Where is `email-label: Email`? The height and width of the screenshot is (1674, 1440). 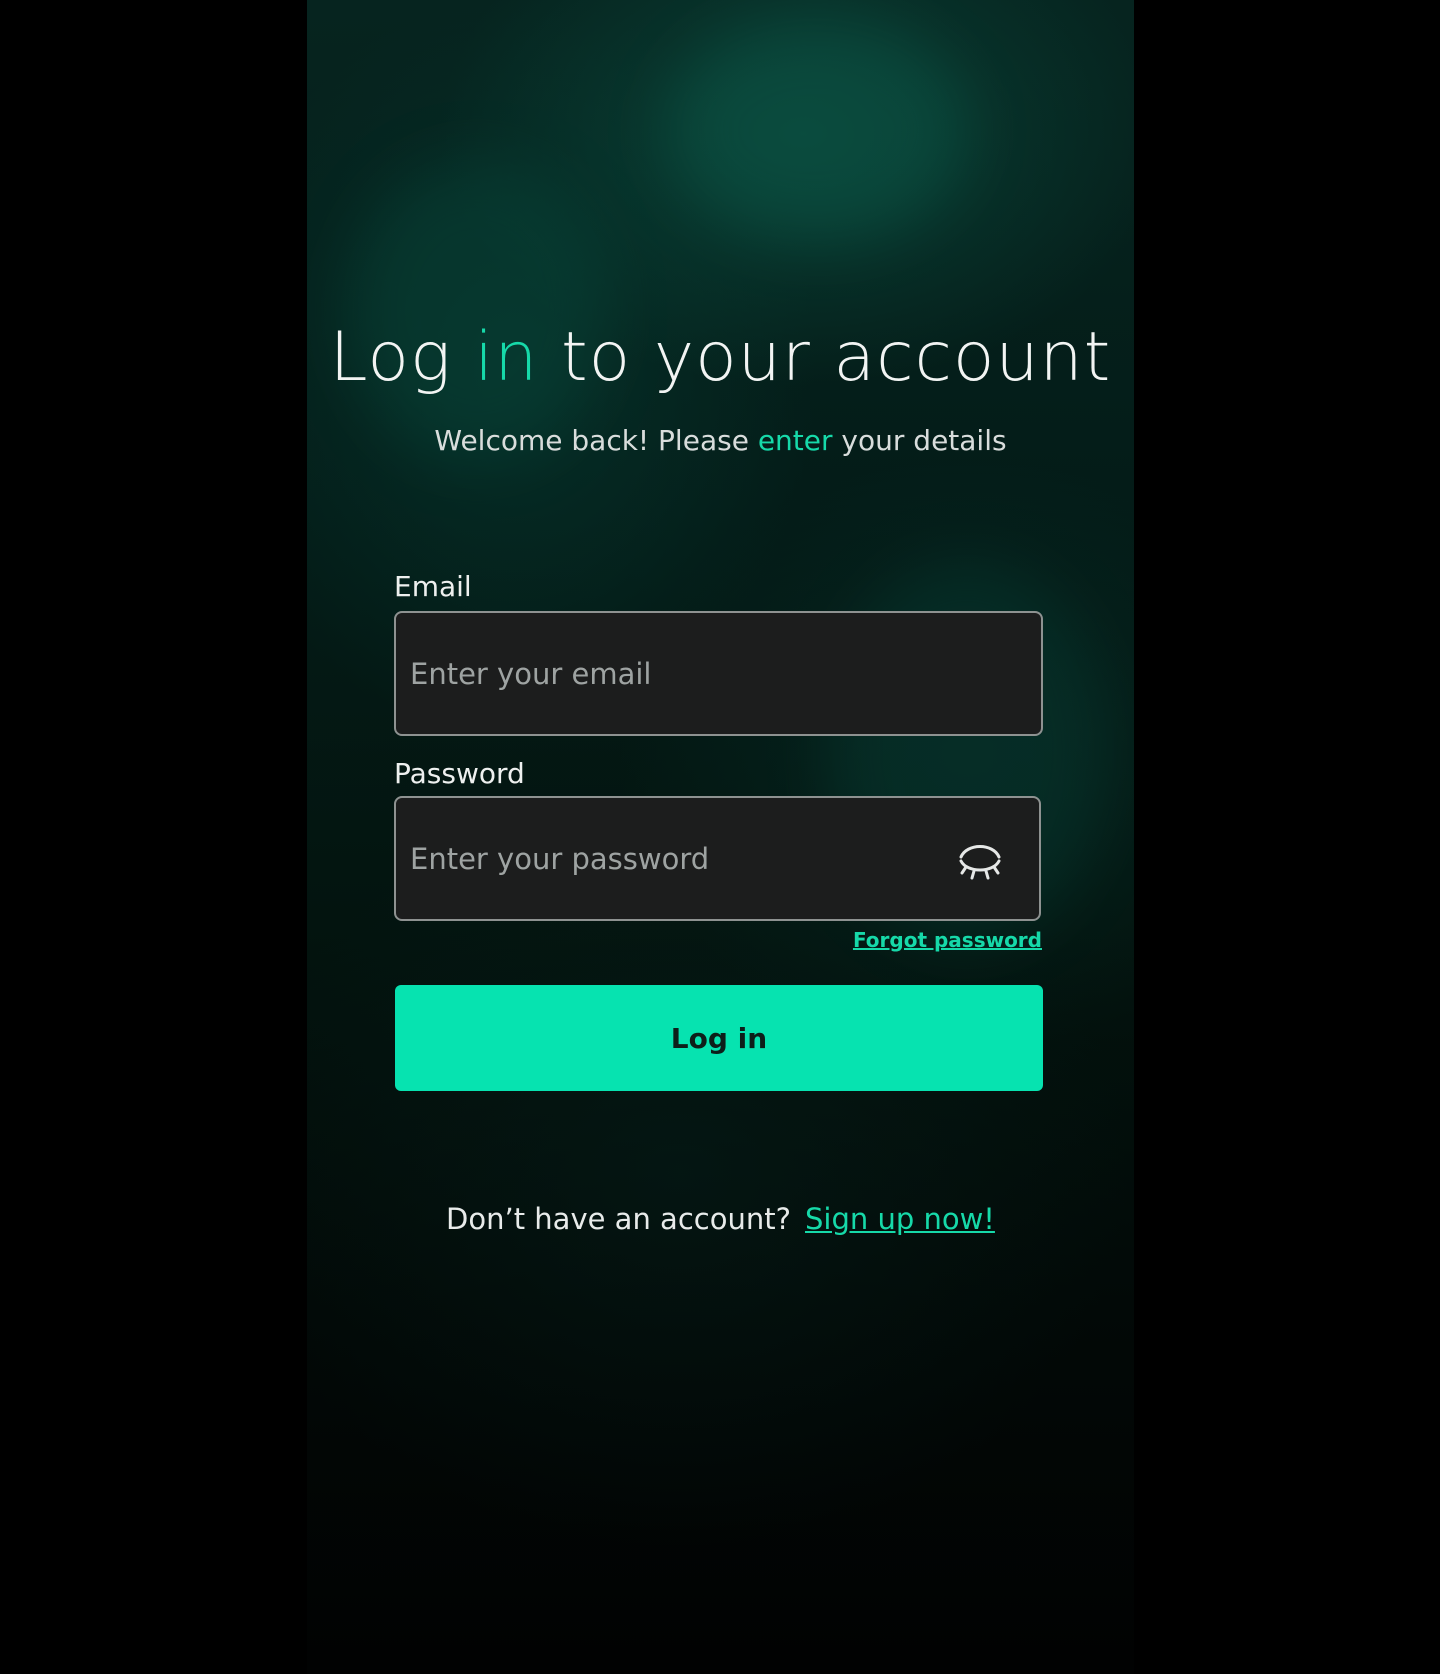 email-label: Email is located at coordinates (433, 586).